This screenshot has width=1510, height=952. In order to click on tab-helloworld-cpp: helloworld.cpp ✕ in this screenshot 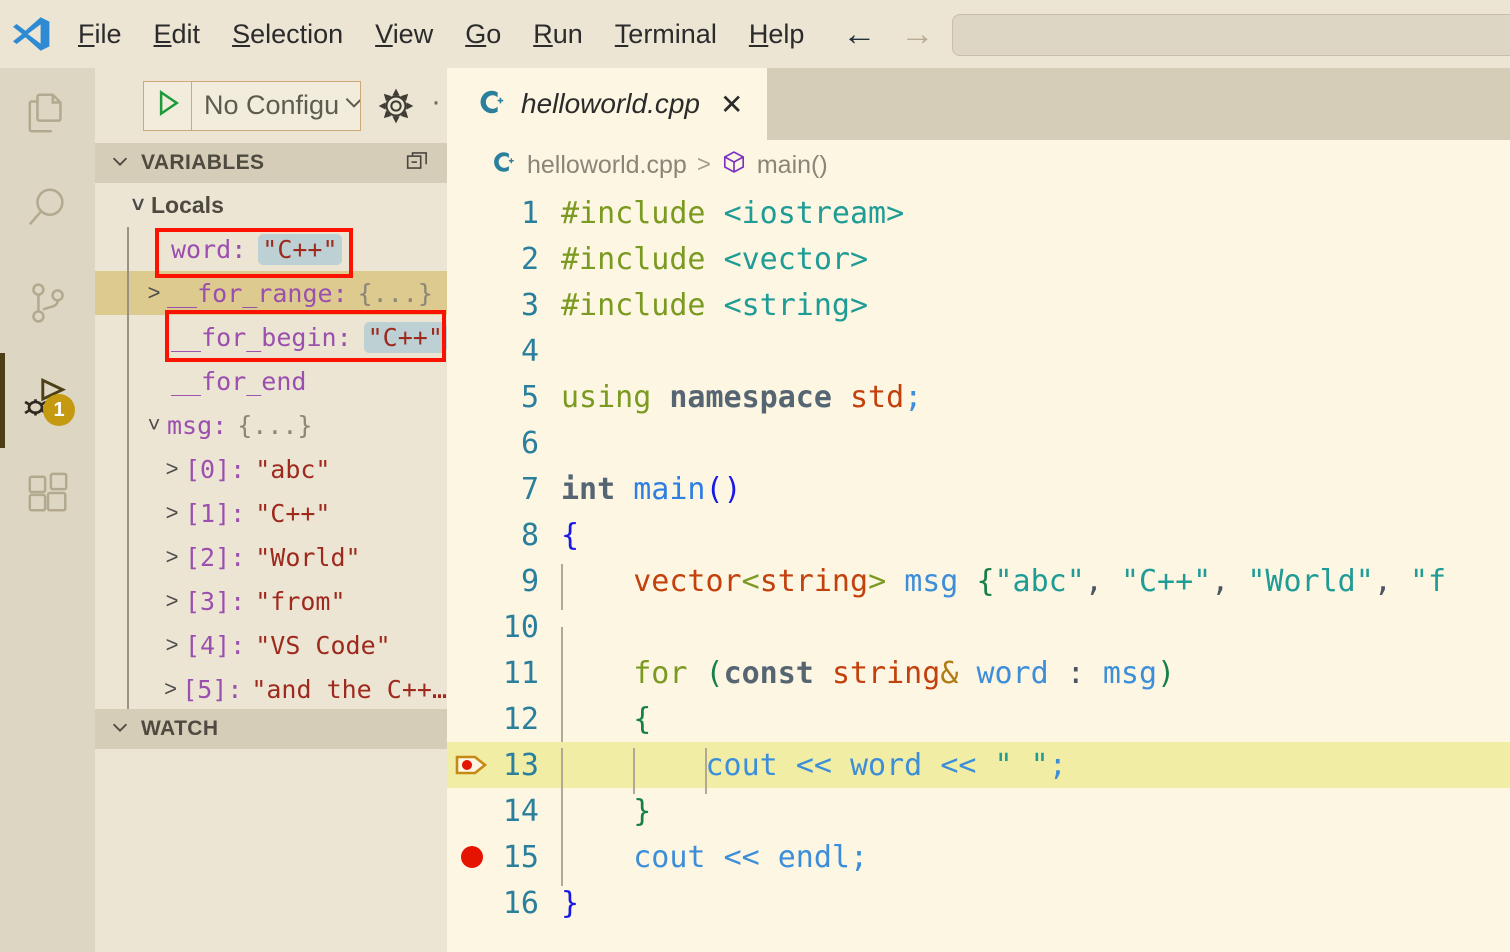, I will do `click(607, 104)`.